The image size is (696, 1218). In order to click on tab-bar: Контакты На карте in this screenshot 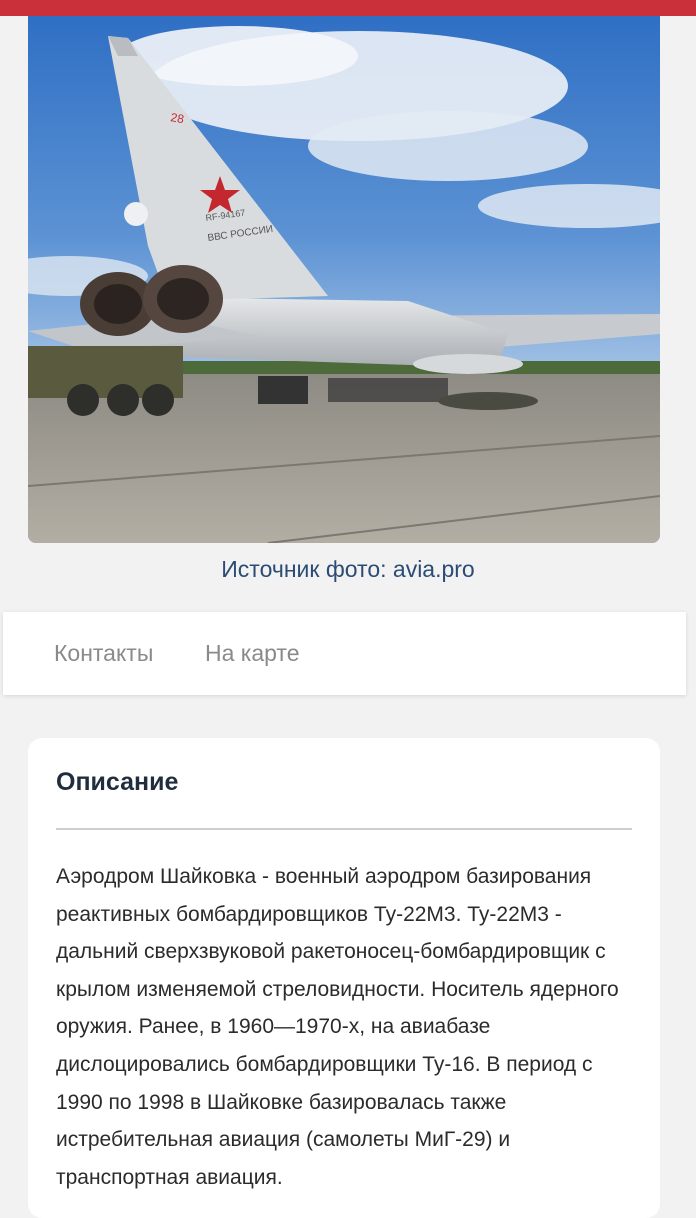, I will do `click(344, 653)`.